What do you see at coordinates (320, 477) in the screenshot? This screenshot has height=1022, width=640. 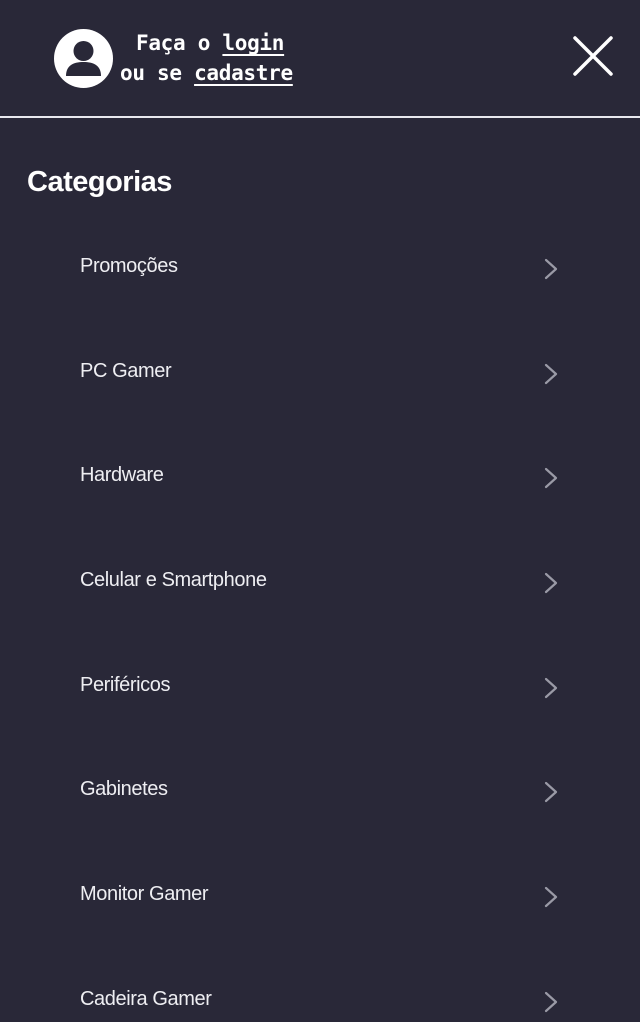 I see `category-item-hardware: Hardware` at bounding box center [320, 477].